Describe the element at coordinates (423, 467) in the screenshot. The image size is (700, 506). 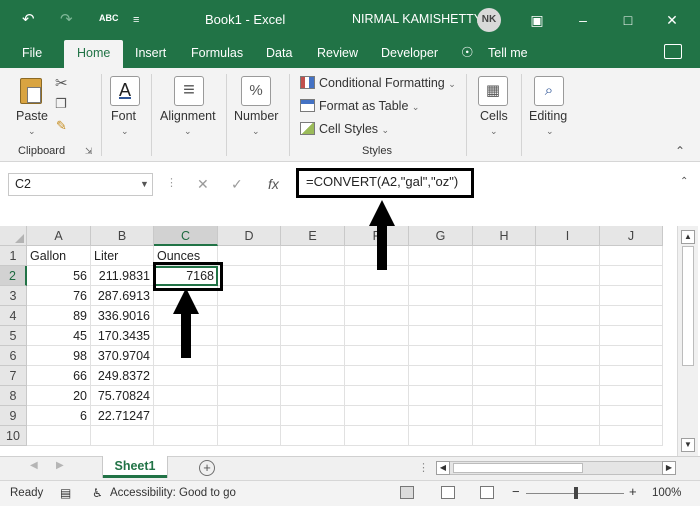
I see `tab-splitter-icon: ⋮` at that location.